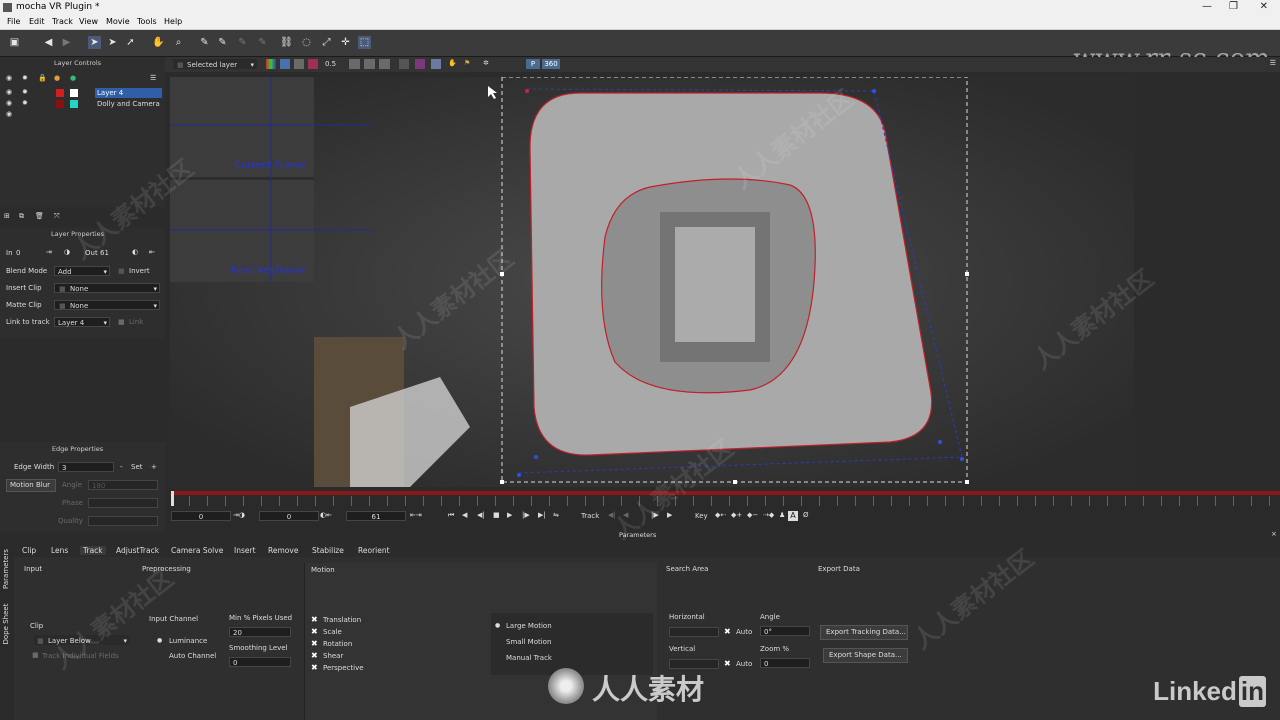  Describe the element at coordinates (533, 64) in the screenshot. I see `p-button: P` at that location.